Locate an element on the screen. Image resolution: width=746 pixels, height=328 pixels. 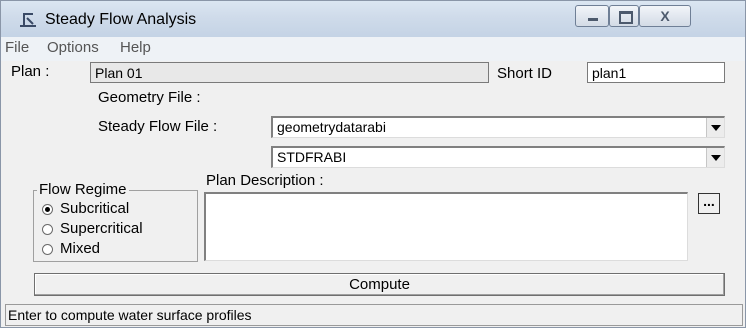
geometry-file-label: Geometry File : is located at coordinates (149, 97).